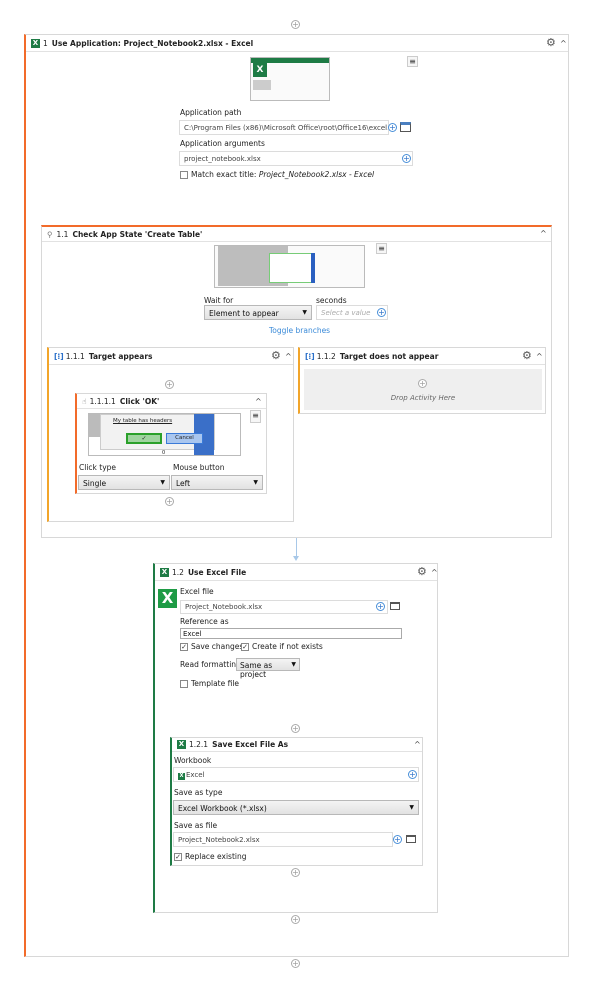 The width and height of the screenshot is (610, 1000). I want to click on activity-header: X 1.2.1 Save Excel File As, so click(297, 745).